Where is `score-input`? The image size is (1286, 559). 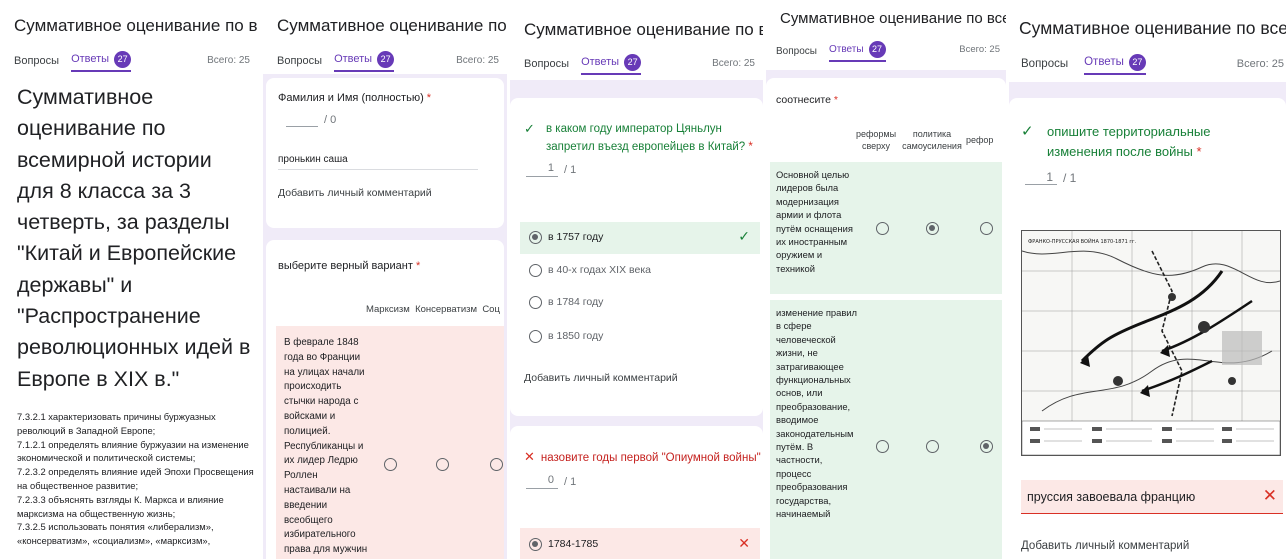
score-input is located at coordinates (302, 119).